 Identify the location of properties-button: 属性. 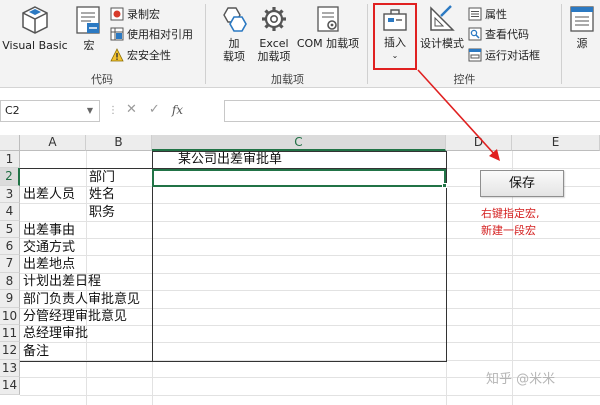
(487, 14).